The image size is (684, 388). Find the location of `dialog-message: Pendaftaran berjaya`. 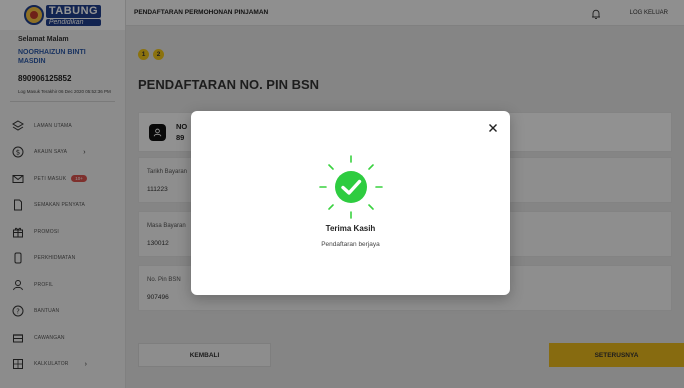

dialog-message: Pendaftaran berjaya is located at coordinates (350, 244).